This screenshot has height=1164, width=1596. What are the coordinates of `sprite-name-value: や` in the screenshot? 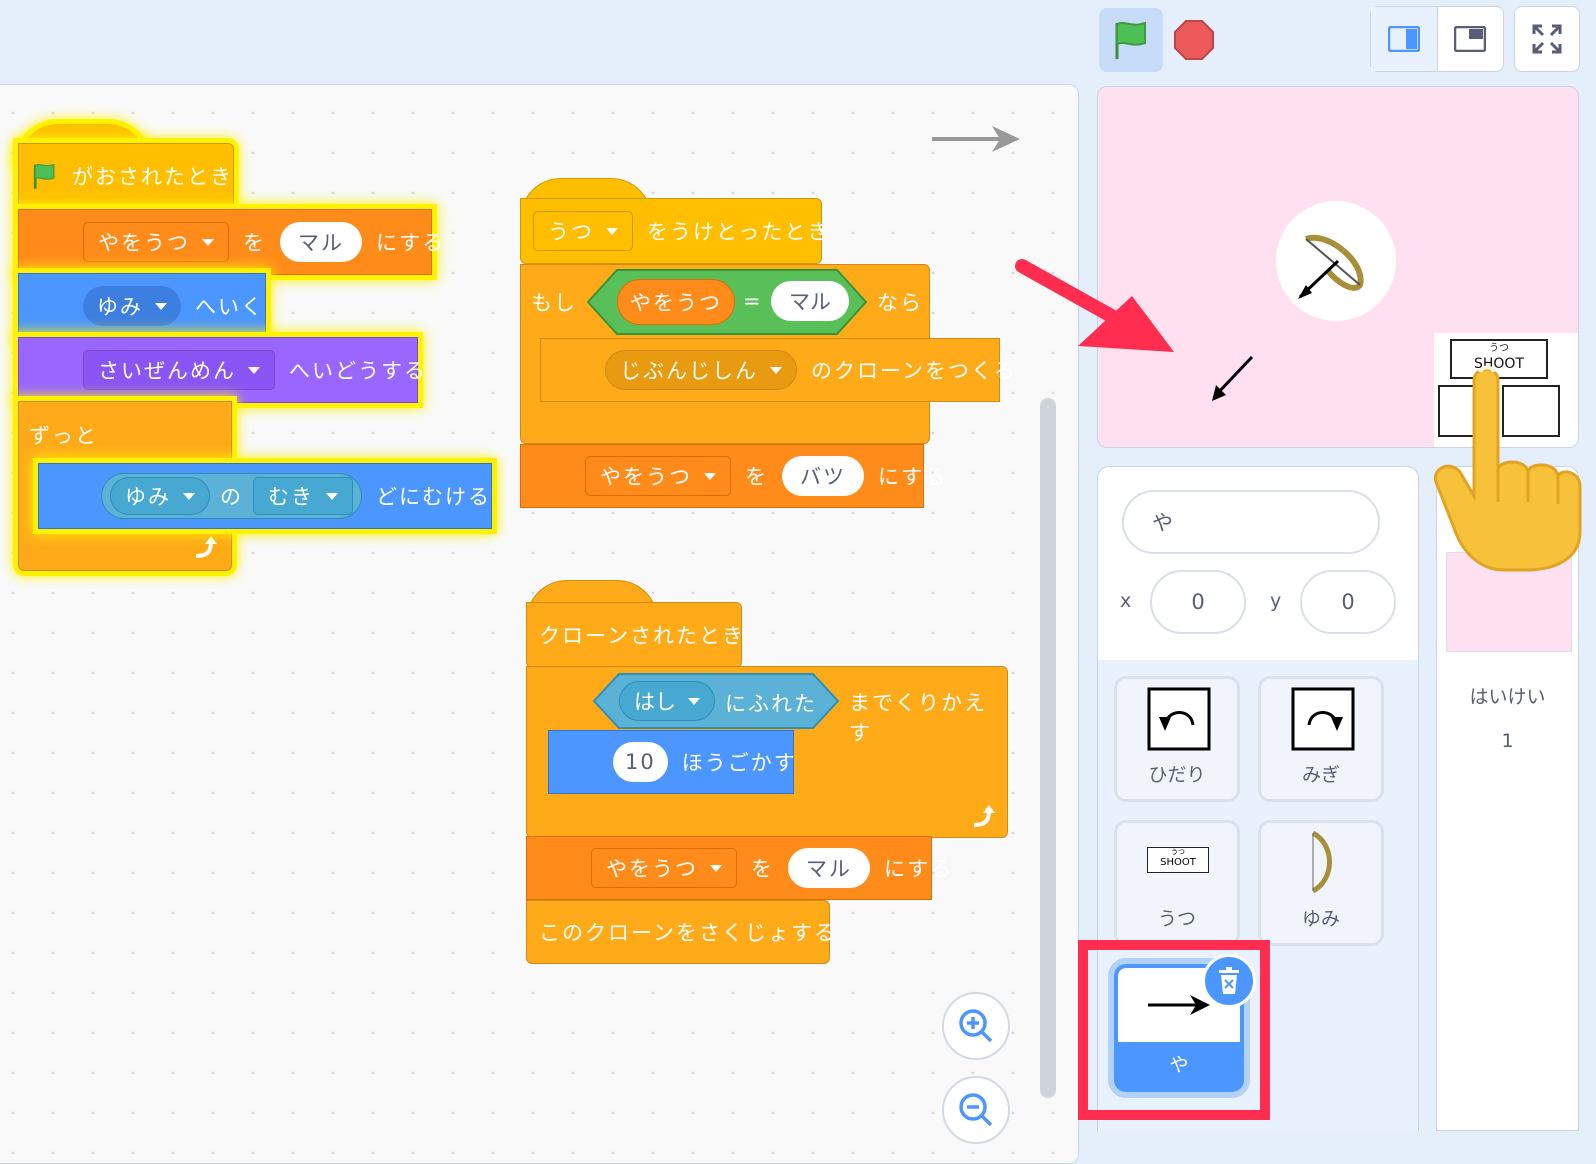 It's located at (1162, 523).